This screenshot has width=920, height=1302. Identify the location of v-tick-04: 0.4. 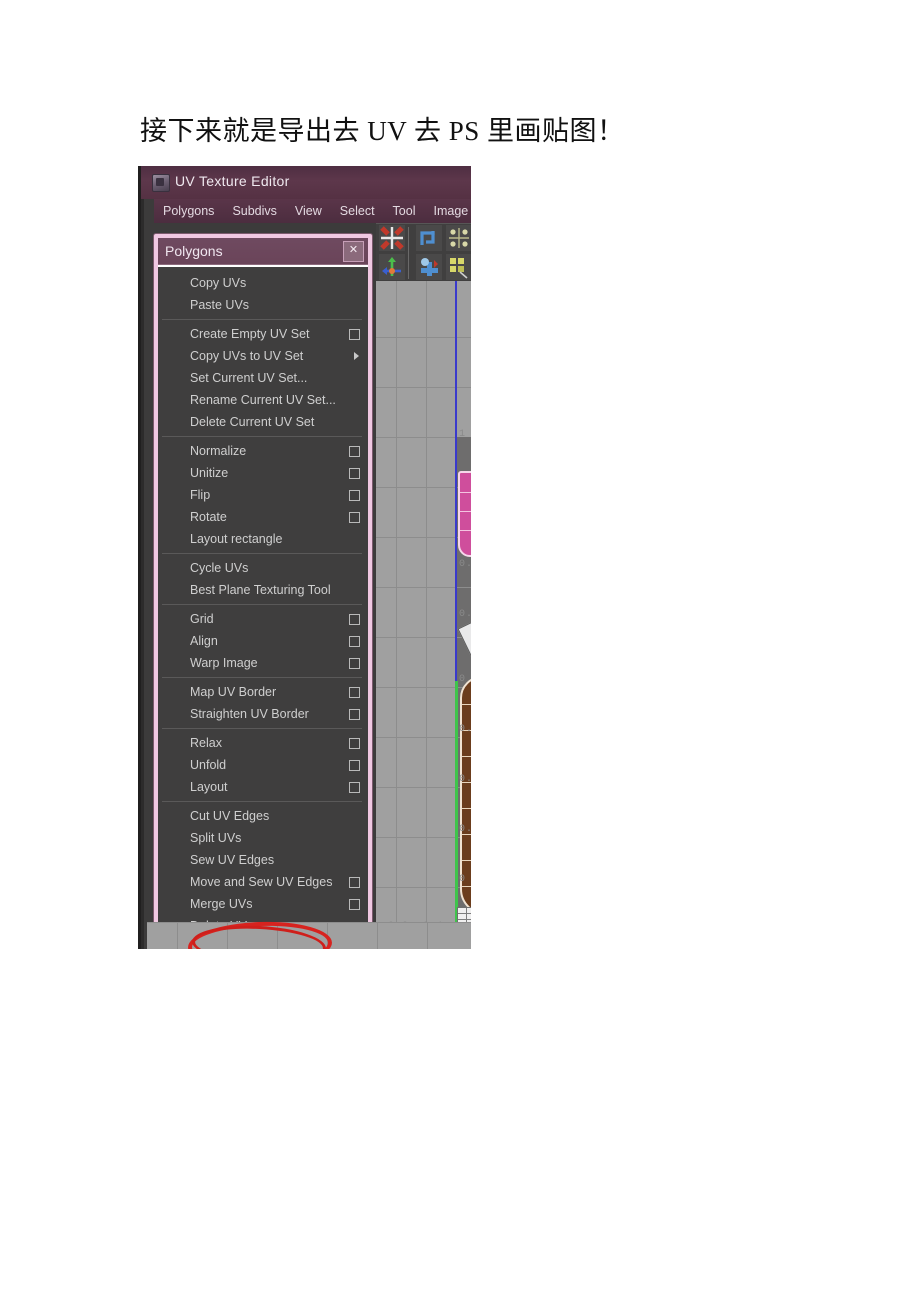
(465, 729).